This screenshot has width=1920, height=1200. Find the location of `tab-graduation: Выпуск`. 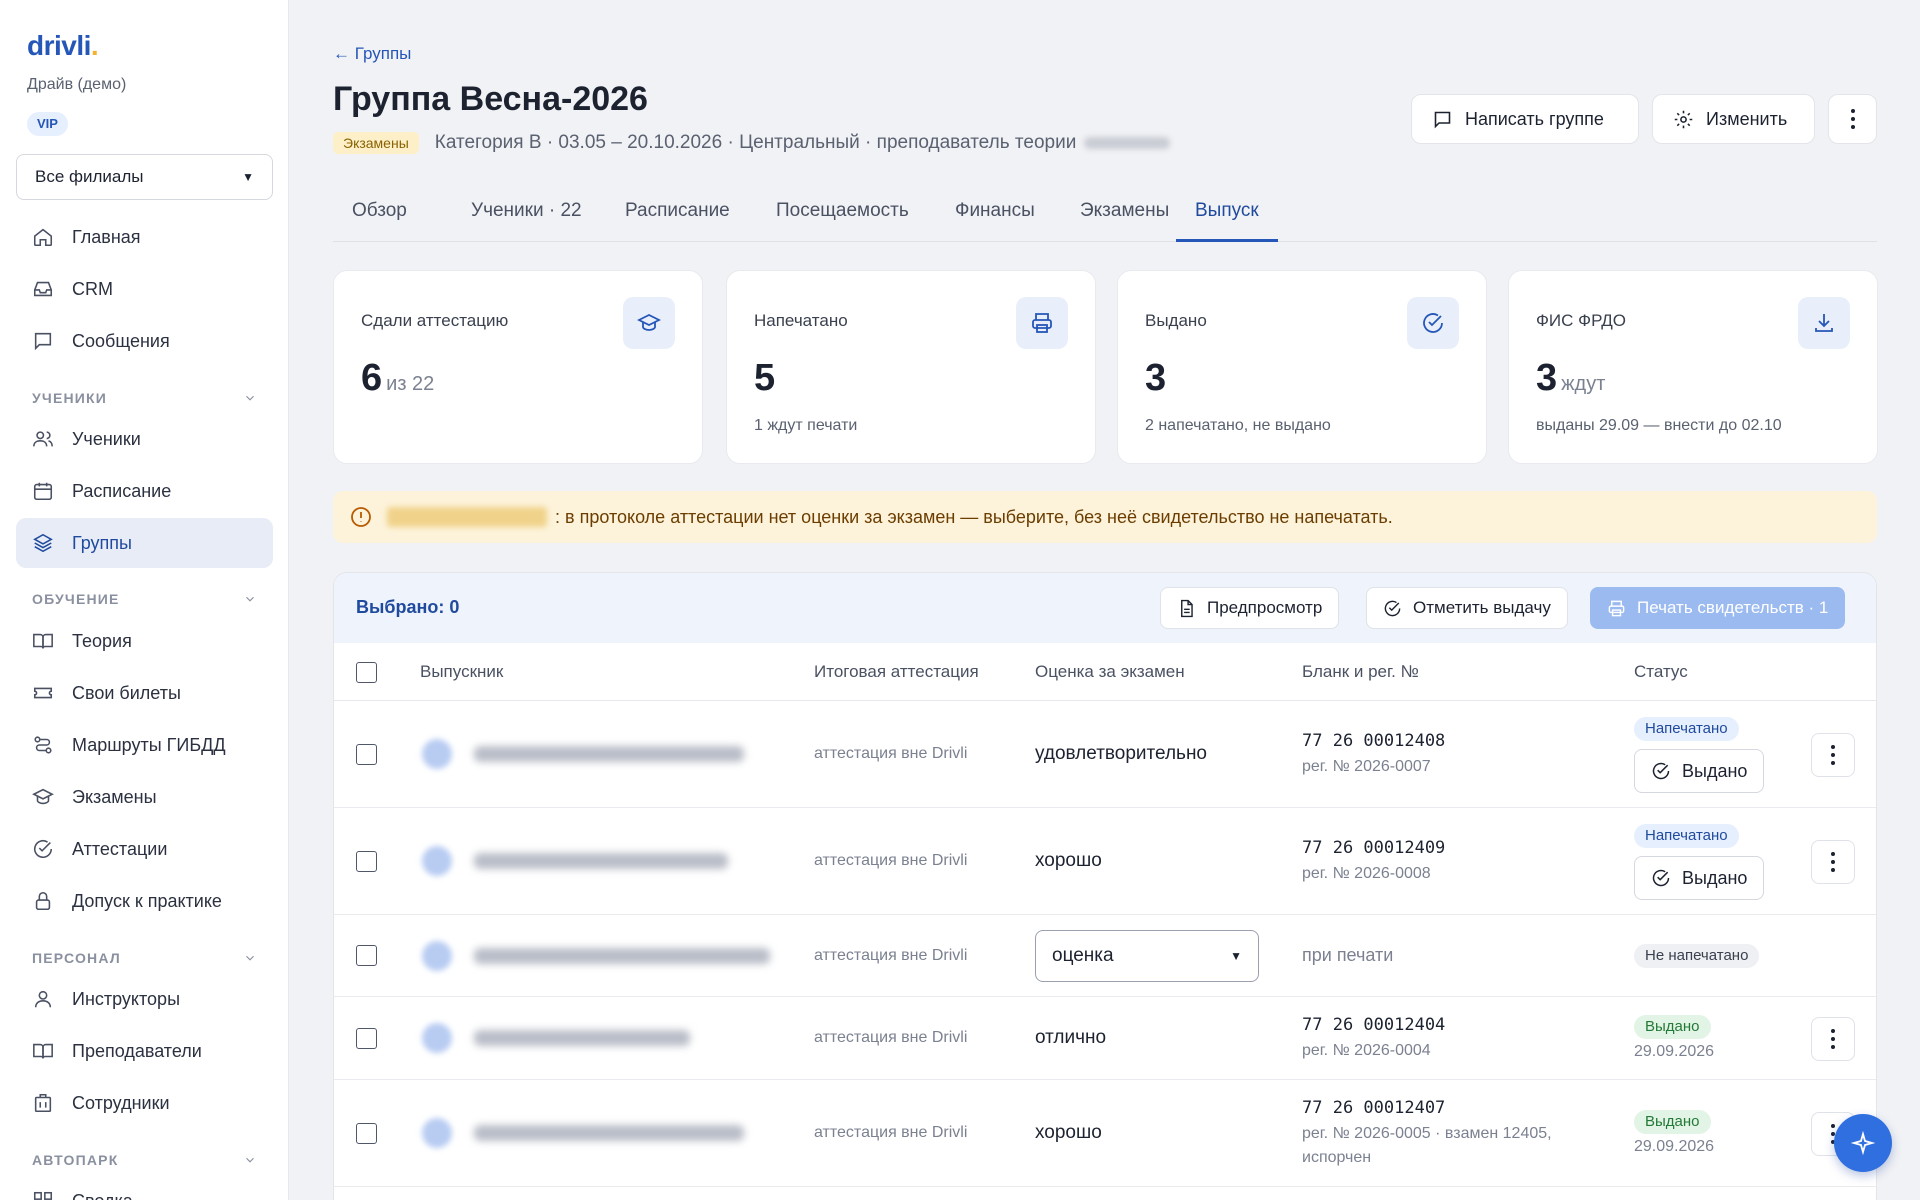

tab-graduation: Выпуск is located at coordinates (1227, 219).